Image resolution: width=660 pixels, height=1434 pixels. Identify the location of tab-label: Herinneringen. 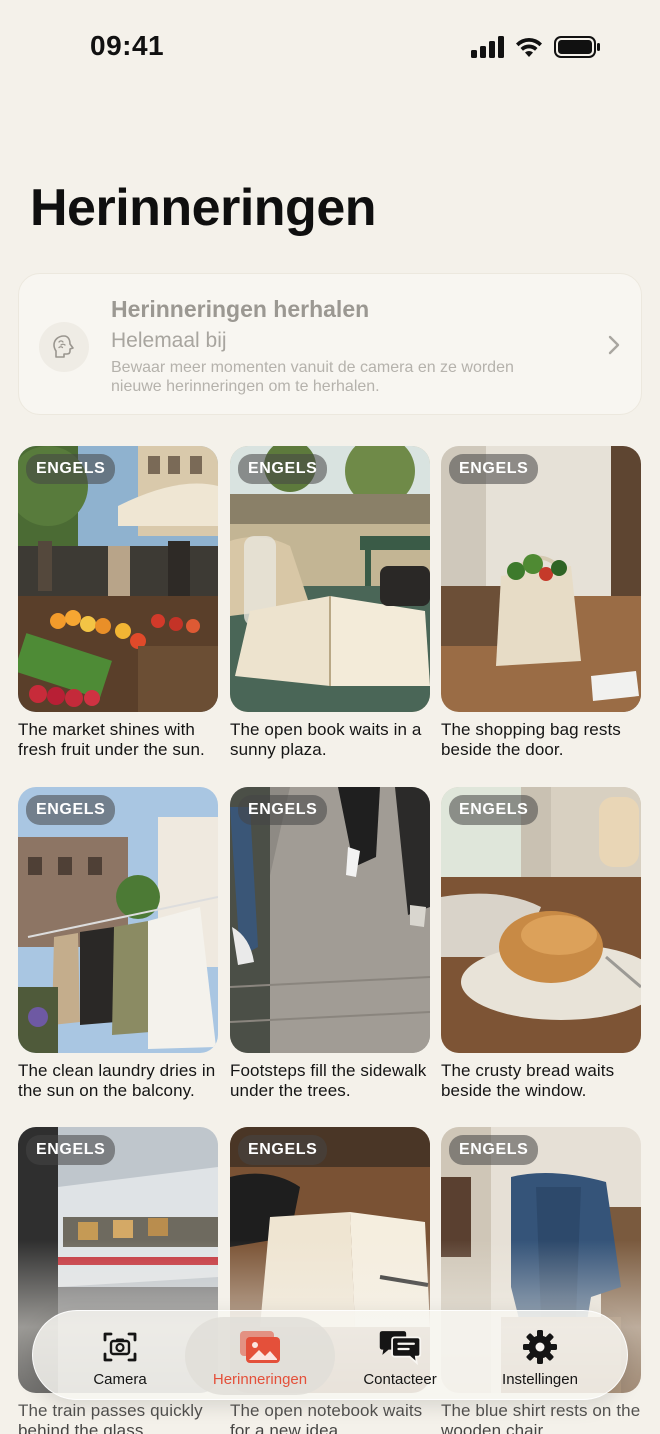
(260, 1379).